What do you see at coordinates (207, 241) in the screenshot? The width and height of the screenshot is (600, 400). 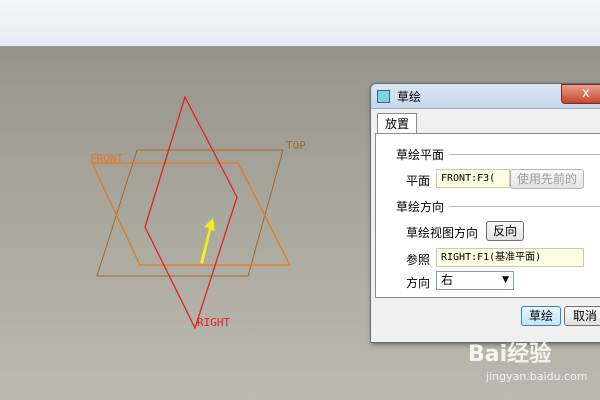 I see `direction-arrow-icon` at bounding box center [207, 241].